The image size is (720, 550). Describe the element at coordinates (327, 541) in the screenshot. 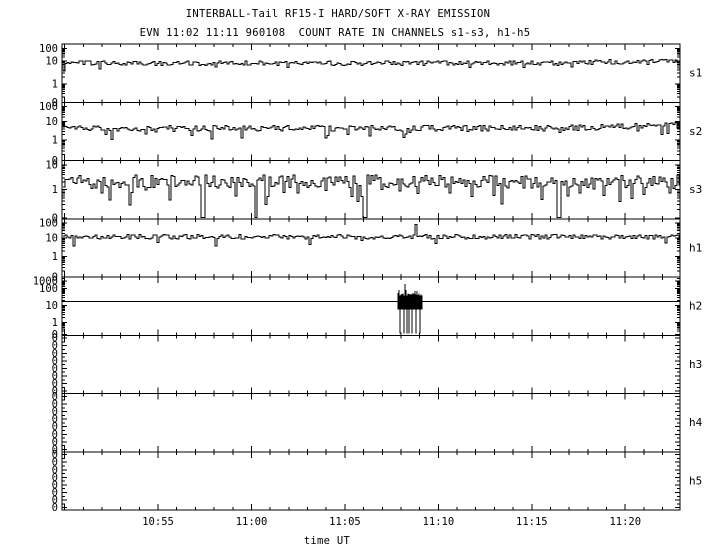

I see `x-axis-label: time UT` at that location.